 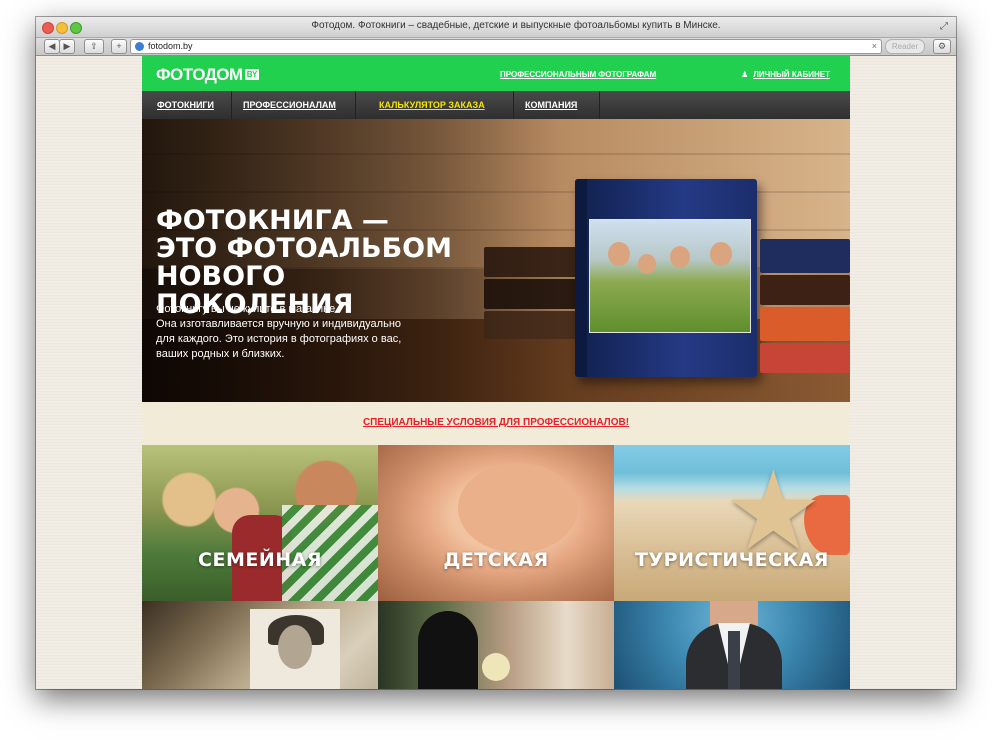 I want to click on settings-gear-button: ⚙, so click(x=942, y=46).